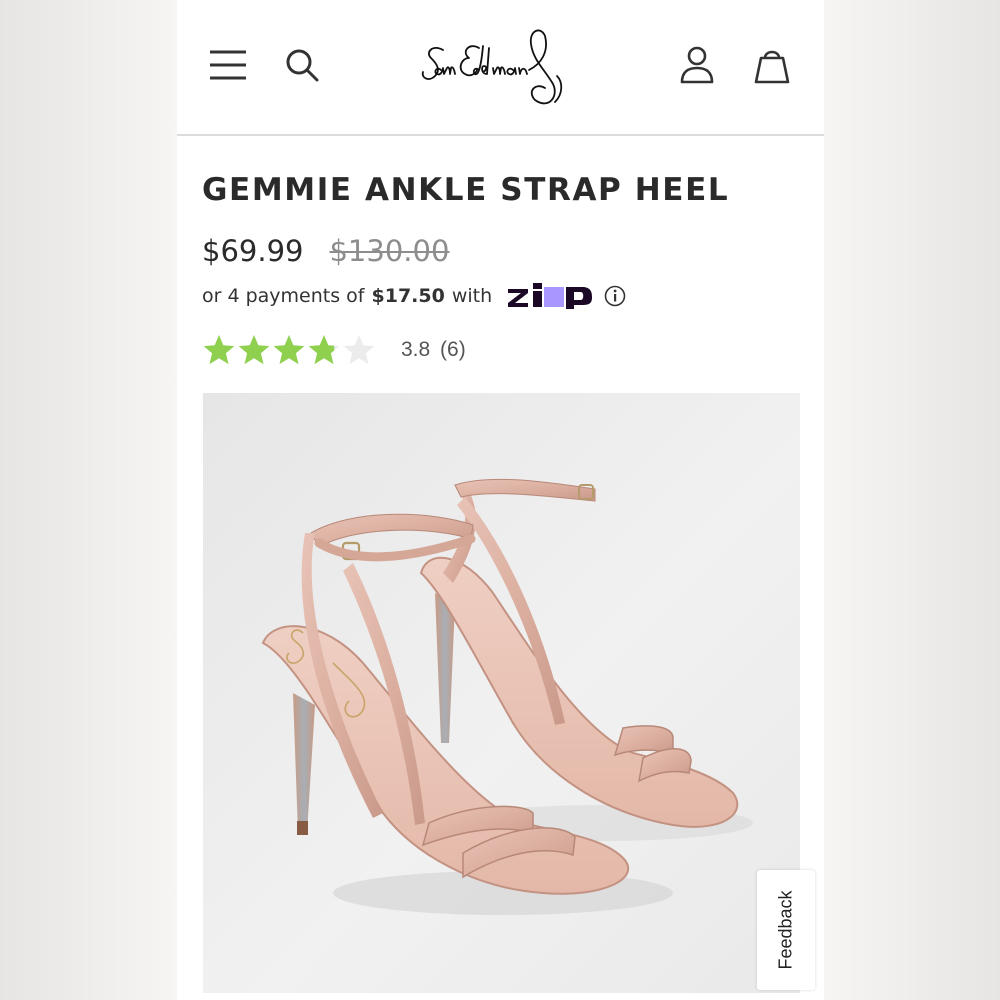  What do you see at coordinates (253, 251) in the screenshot?
I see `sale-price: $69.99` at bounding box center [253, 251].